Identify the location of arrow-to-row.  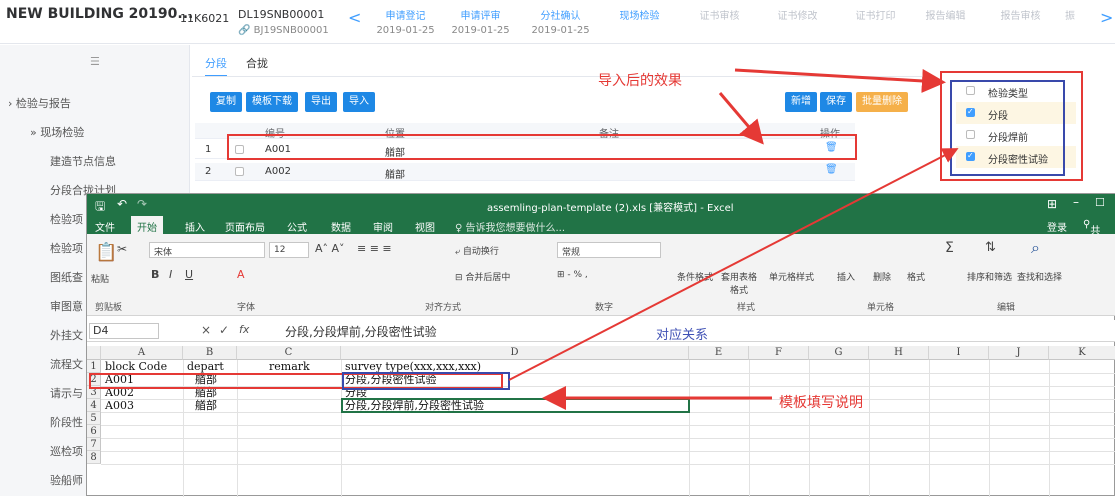
(741, 118).